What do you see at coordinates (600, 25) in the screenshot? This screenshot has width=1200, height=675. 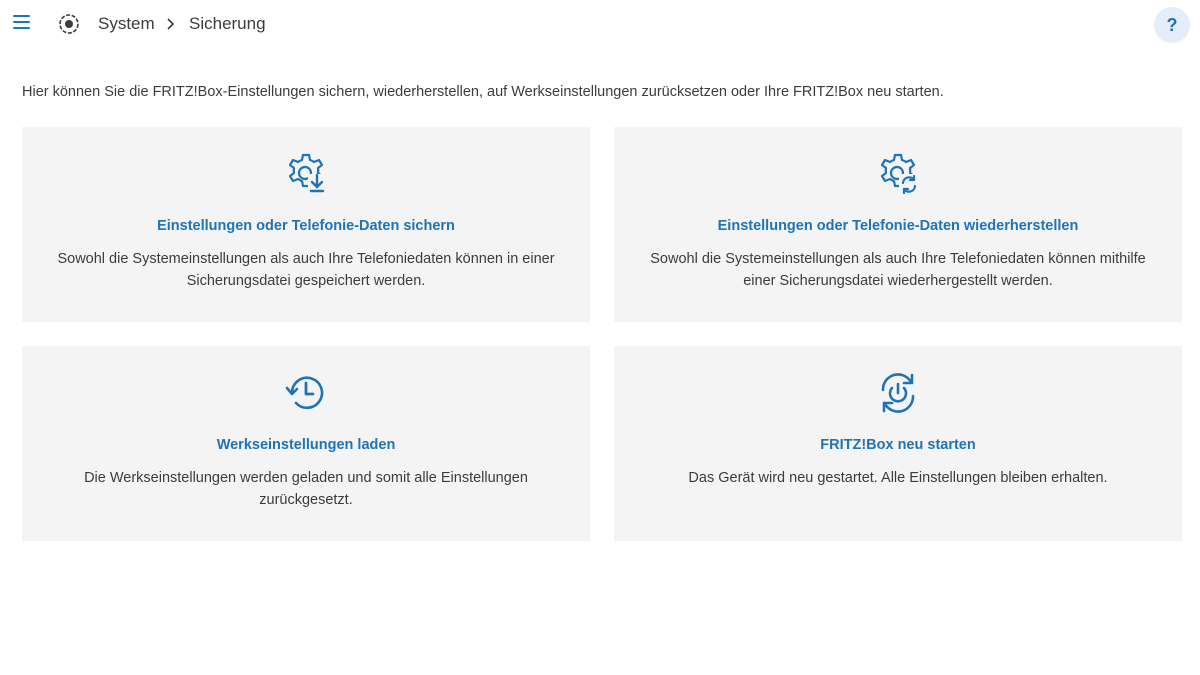 I see `top-bar: System Sicherung ?` at bounding box center [600, 25].